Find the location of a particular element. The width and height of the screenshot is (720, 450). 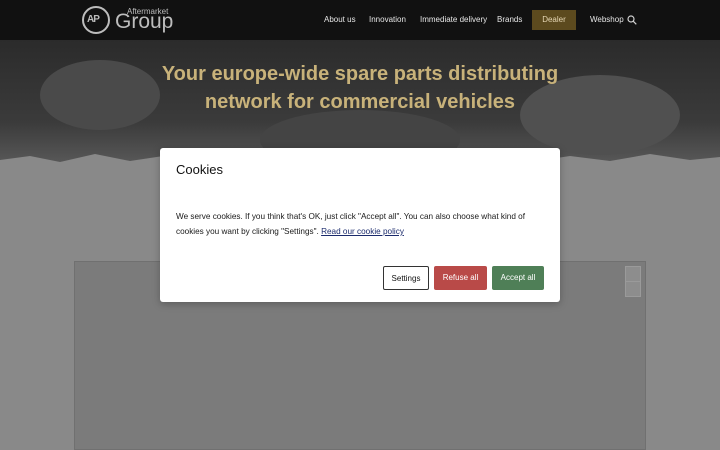

search-icon is located at coordinates (632, 20).